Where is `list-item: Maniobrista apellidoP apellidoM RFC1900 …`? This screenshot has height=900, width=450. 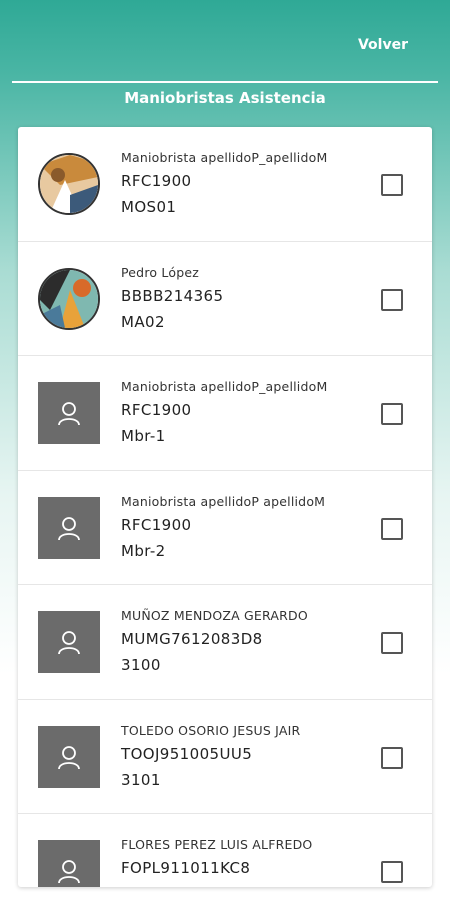 list-item: Maniobrista apellidoP apellidoM RFC1900 … is located at coordinates (225, 528).